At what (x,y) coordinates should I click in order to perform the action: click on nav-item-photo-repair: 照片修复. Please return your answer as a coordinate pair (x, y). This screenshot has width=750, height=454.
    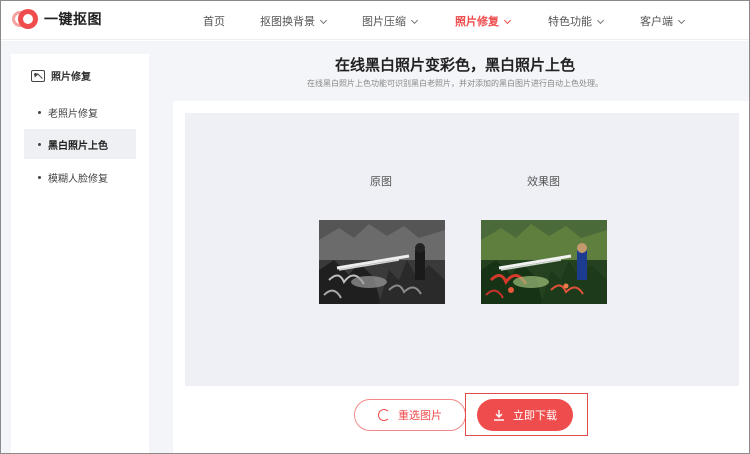
    Looking at the image, I should click on (483, 21).